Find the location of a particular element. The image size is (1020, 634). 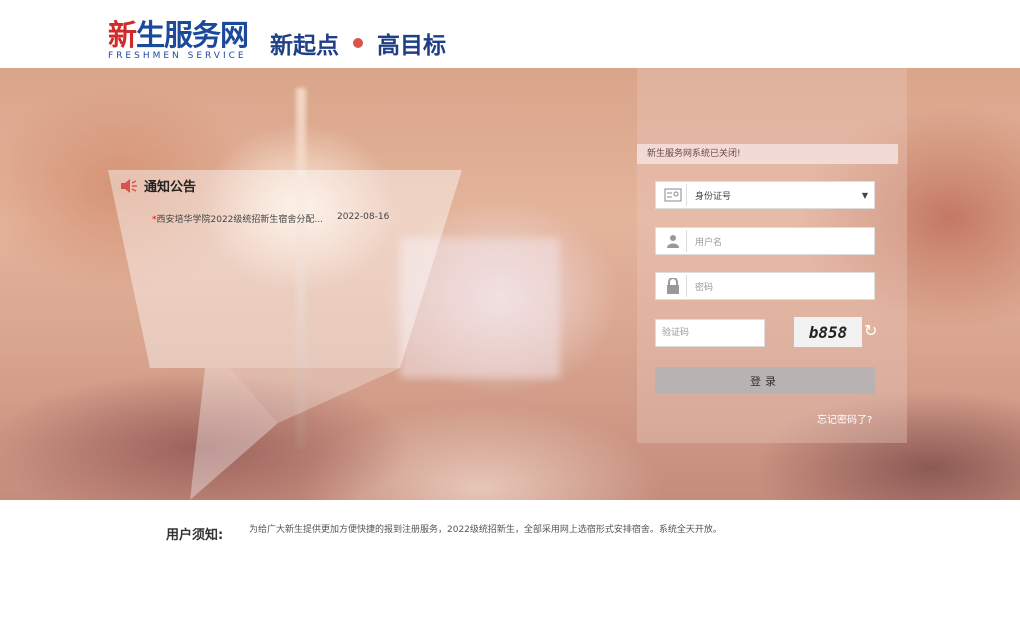

password-field: 密码 is located at coordinates (765, 286).